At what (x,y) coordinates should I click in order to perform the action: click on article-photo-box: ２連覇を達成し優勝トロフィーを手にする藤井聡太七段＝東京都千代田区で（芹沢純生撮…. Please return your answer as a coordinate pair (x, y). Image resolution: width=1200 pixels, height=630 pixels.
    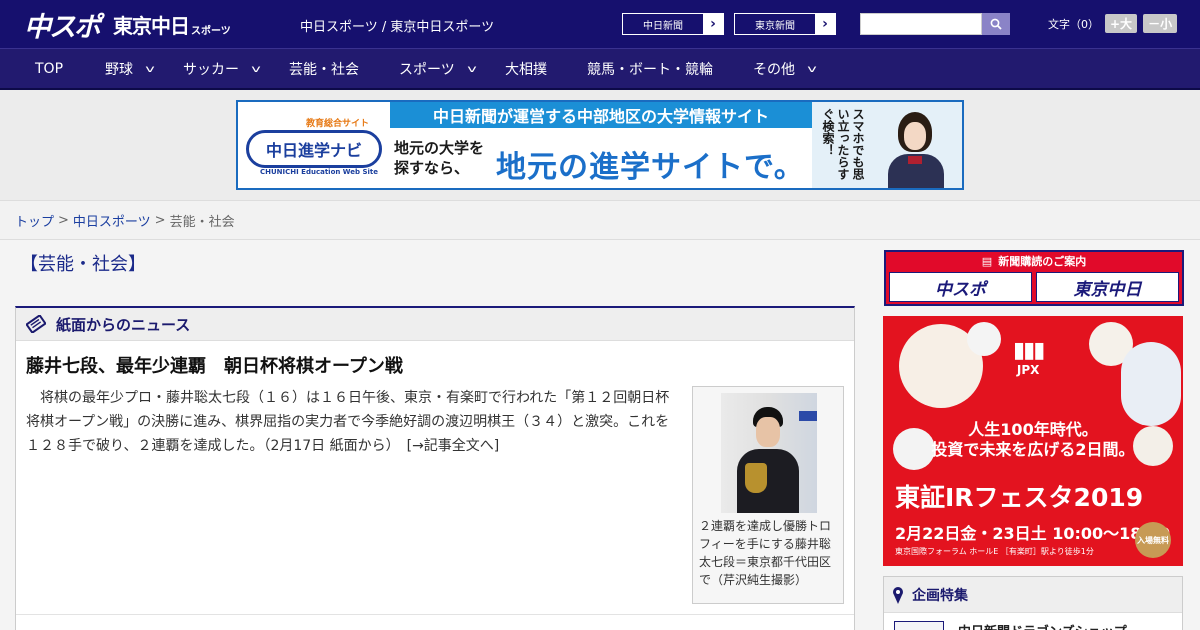
    Looking at the image, I should click on (768, 495).